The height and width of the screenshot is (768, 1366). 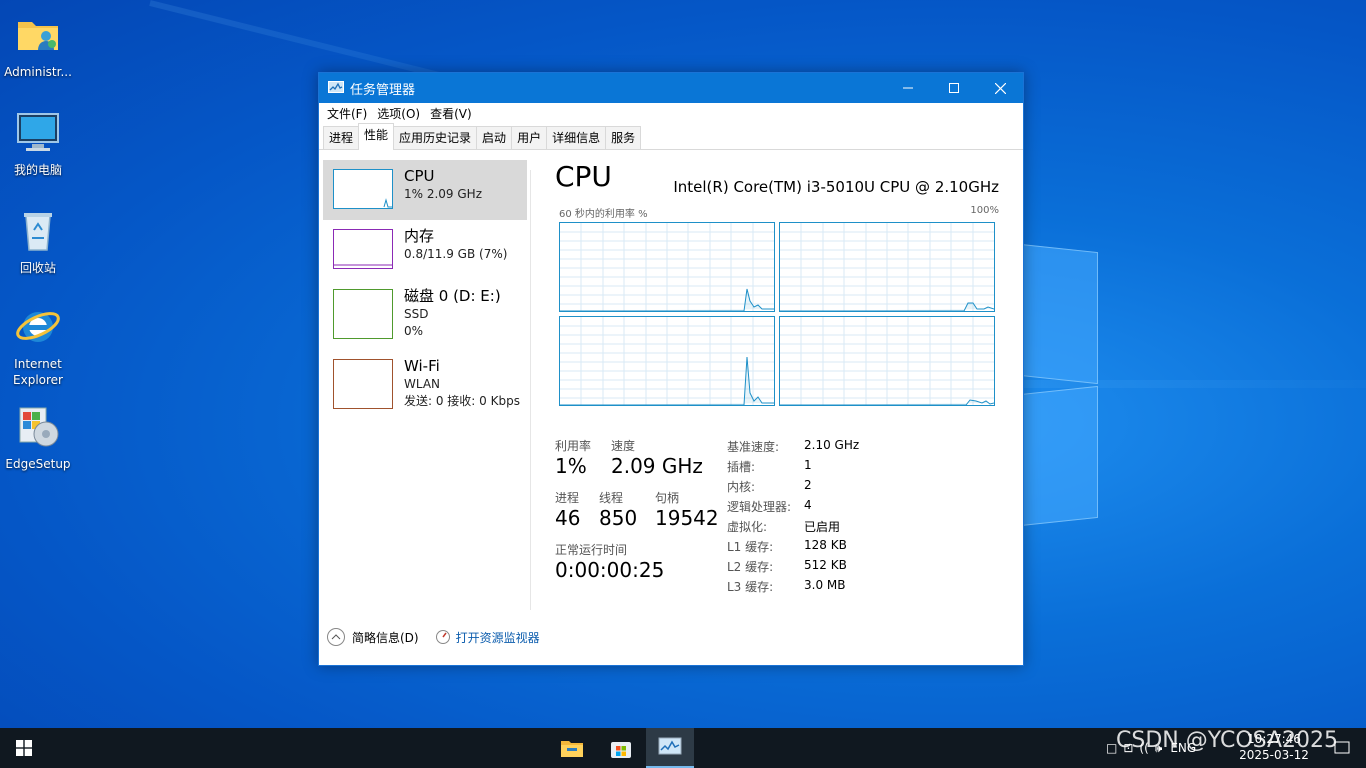 What do you see at coordinates (610, 570) in the screenshot?
I see `uptime-value: 0:00:00:25` at bounding box center [610, 570].